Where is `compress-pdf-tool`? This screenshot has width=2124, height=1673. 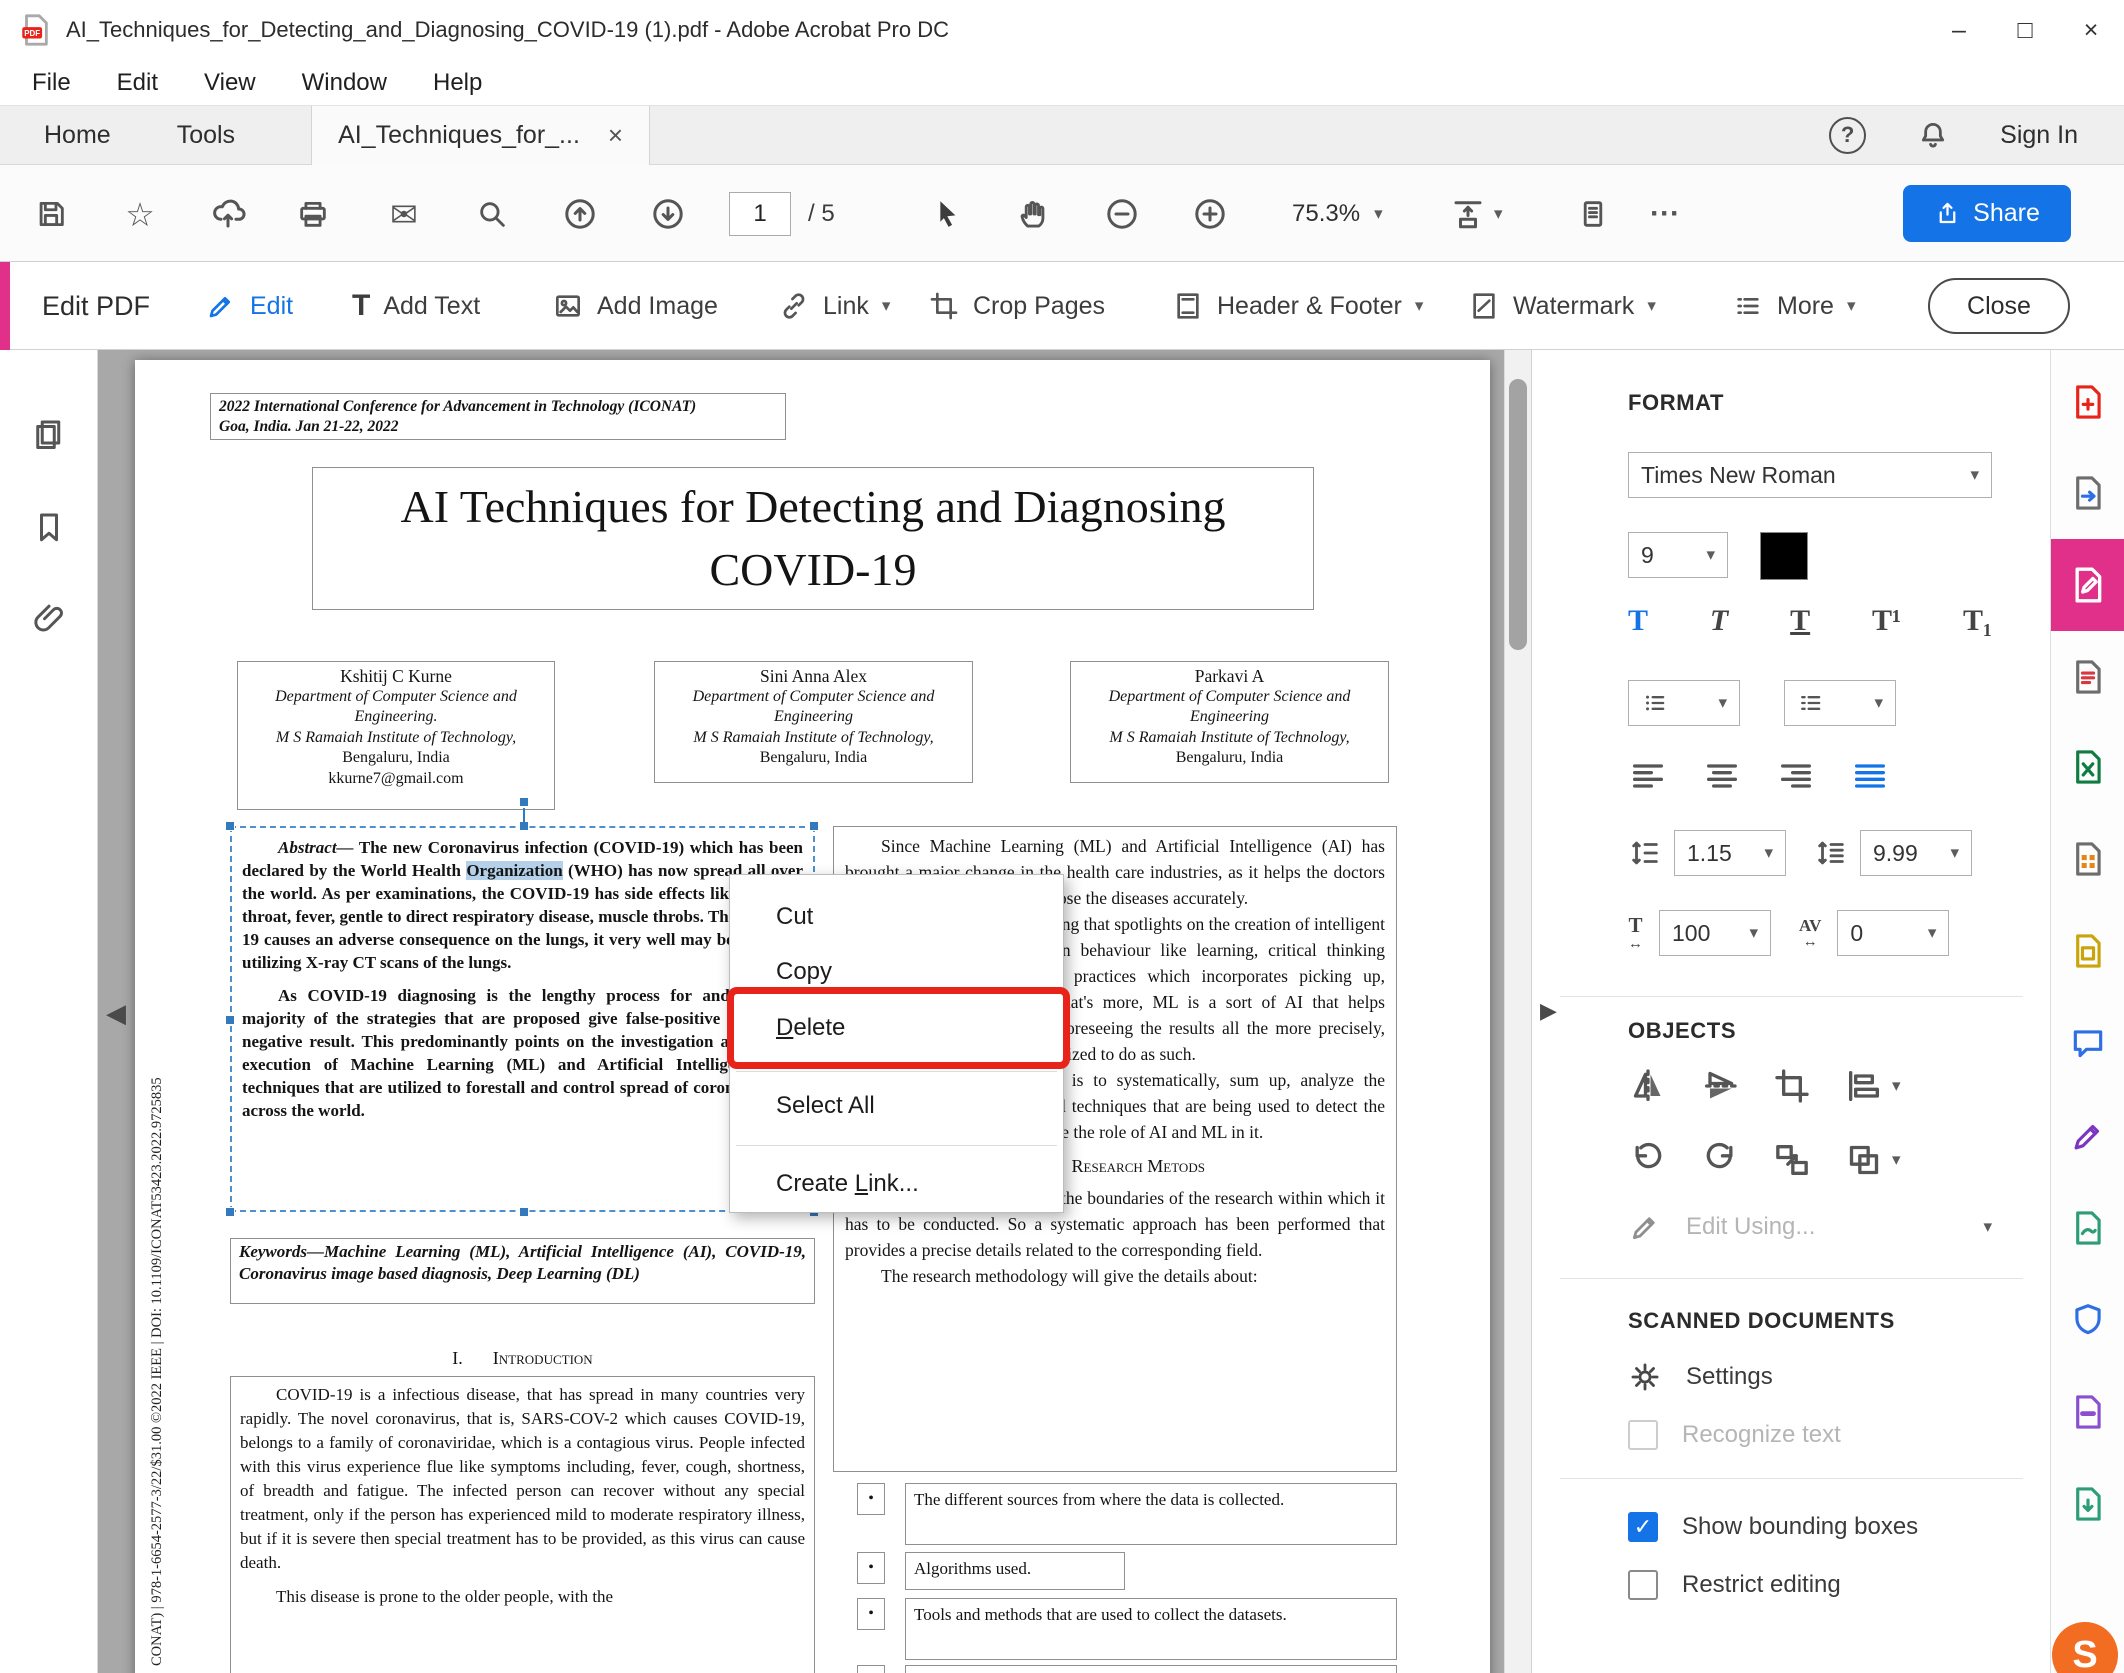
compress-pdf-tool is located at coordinates (2088, 1504).